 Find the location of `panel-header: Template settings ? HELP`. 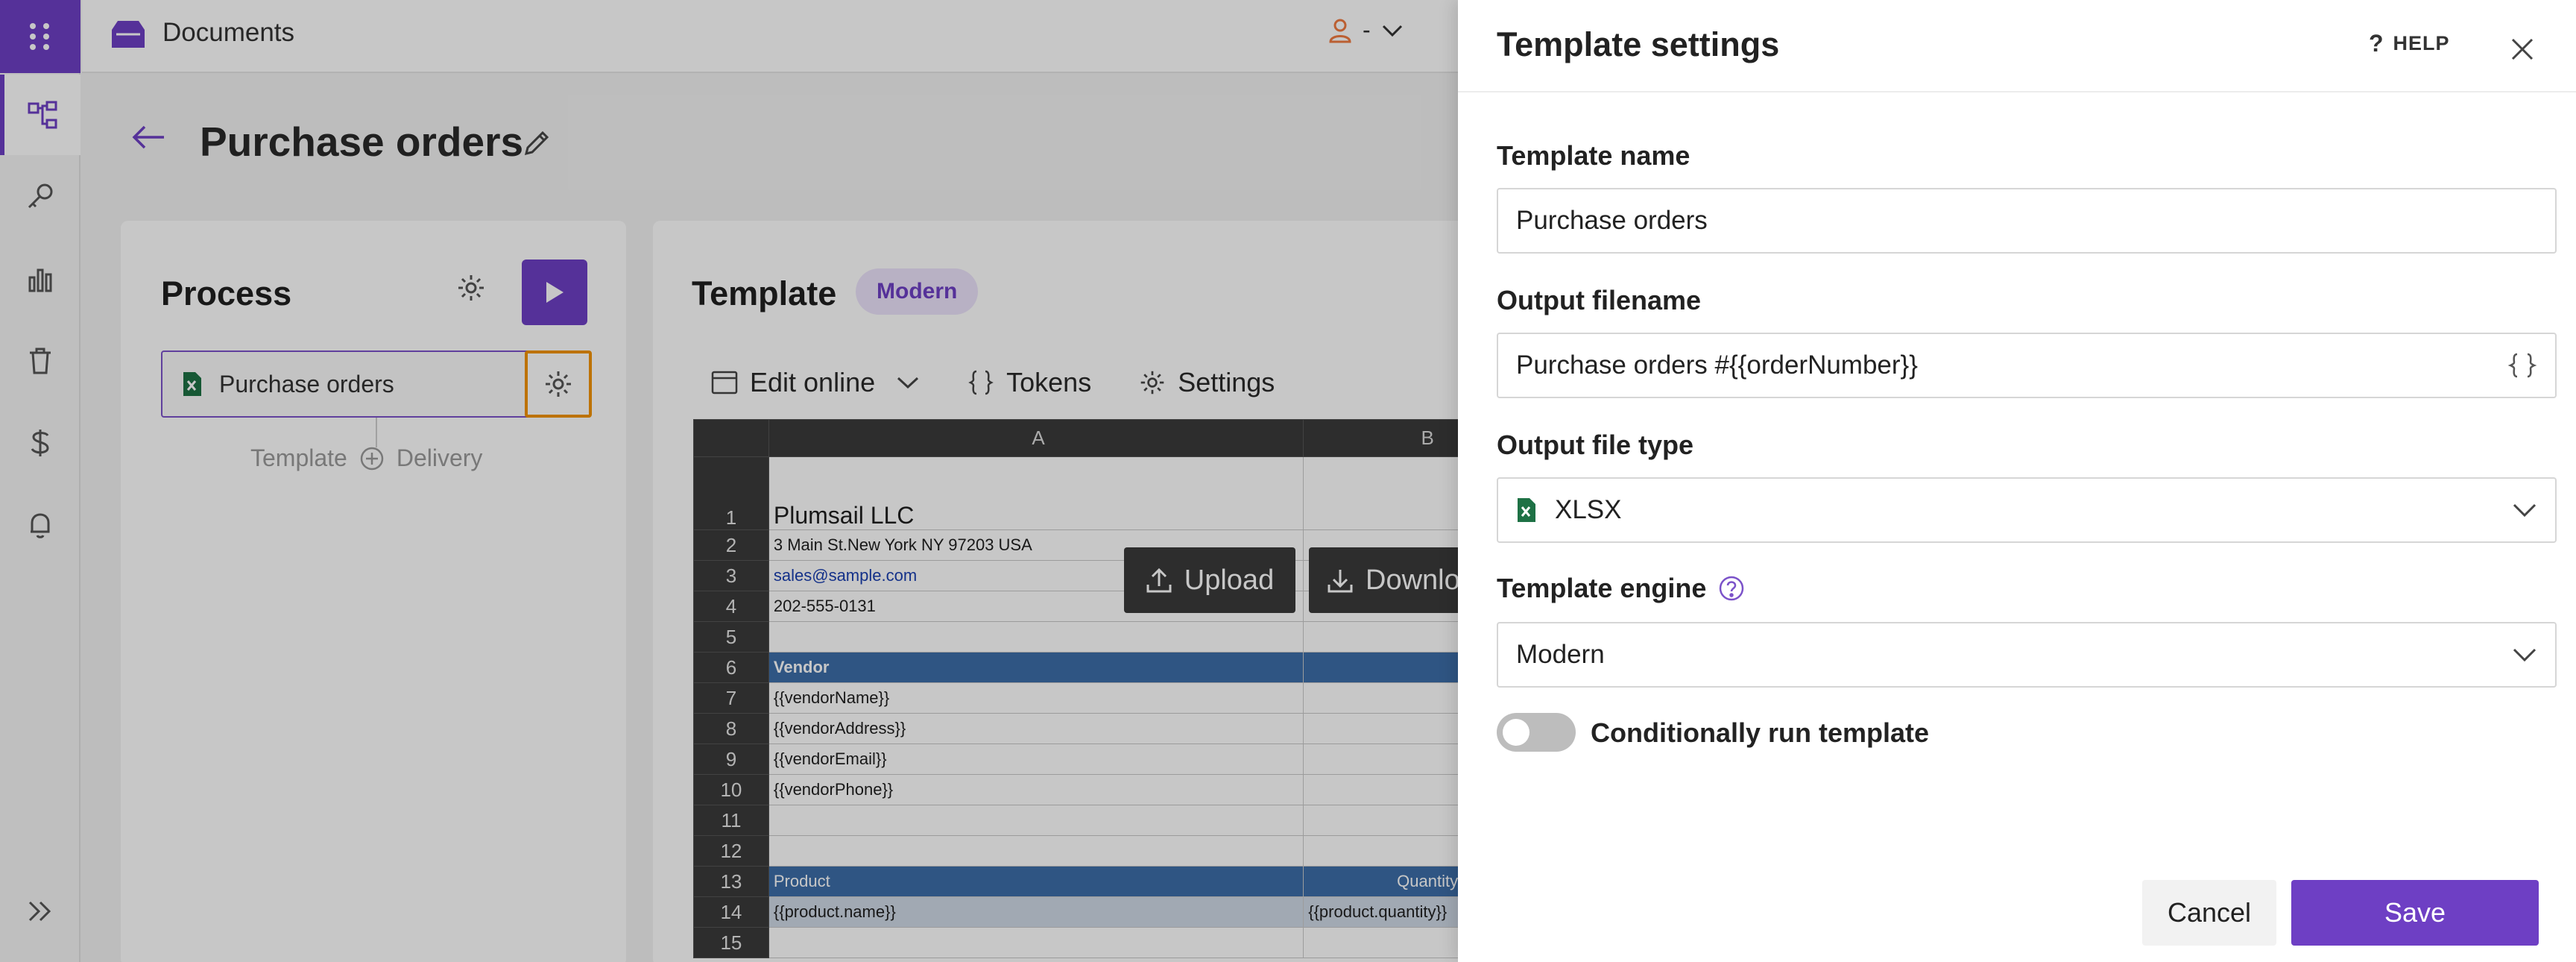

panel-header: Template settings ? HELP is located at coordinates (2017, 46).